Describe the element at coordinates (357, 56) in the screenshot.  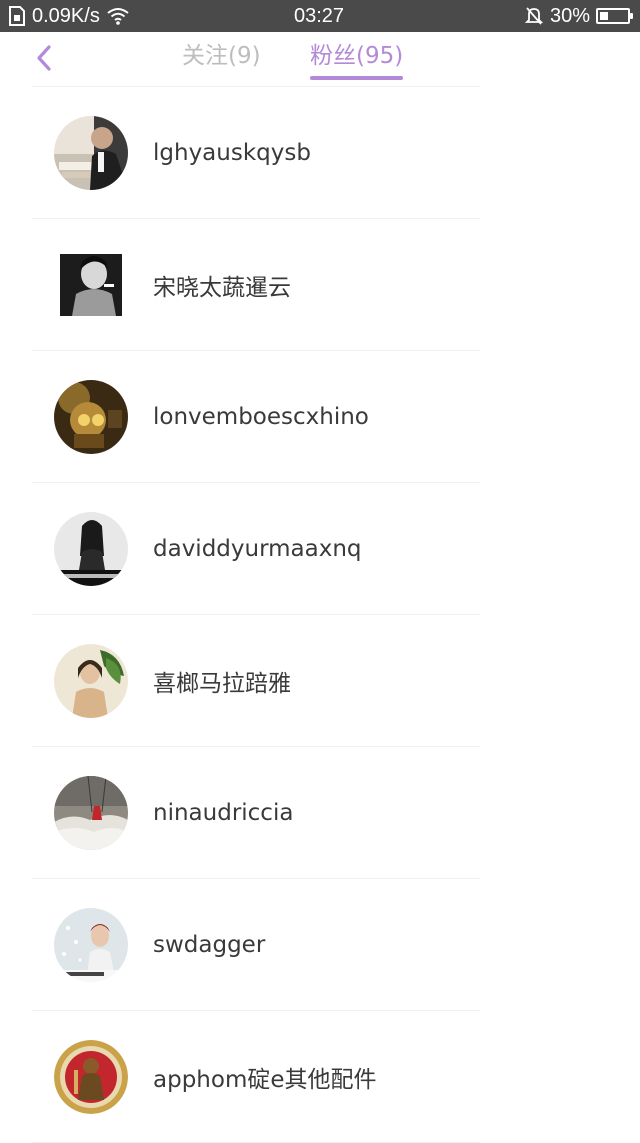
I see `tab-followers-label: 粉丝(95)` at that location.